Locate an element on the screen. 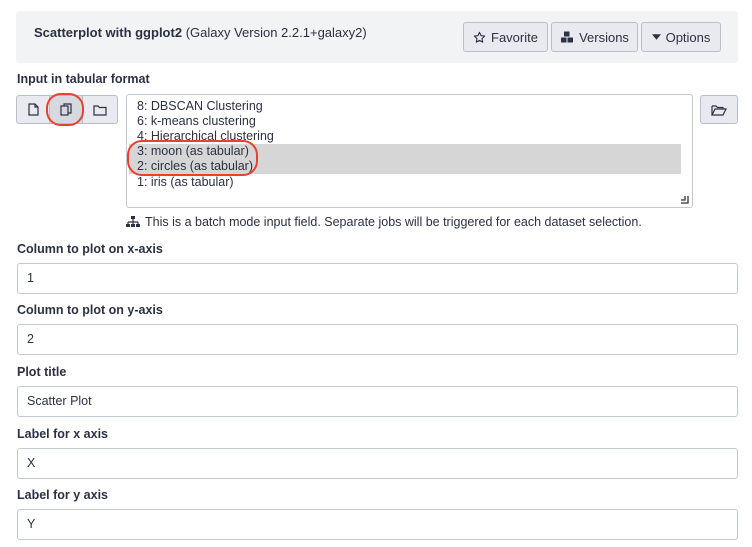 This screenshot has width=752, height=547. file-icon is located at coordinates (33, 109).